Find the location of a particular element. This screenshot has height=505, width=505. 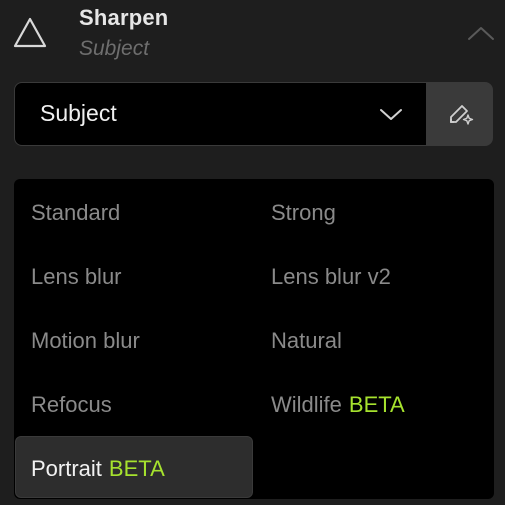

brush-button is located at coordinates (460, 114).